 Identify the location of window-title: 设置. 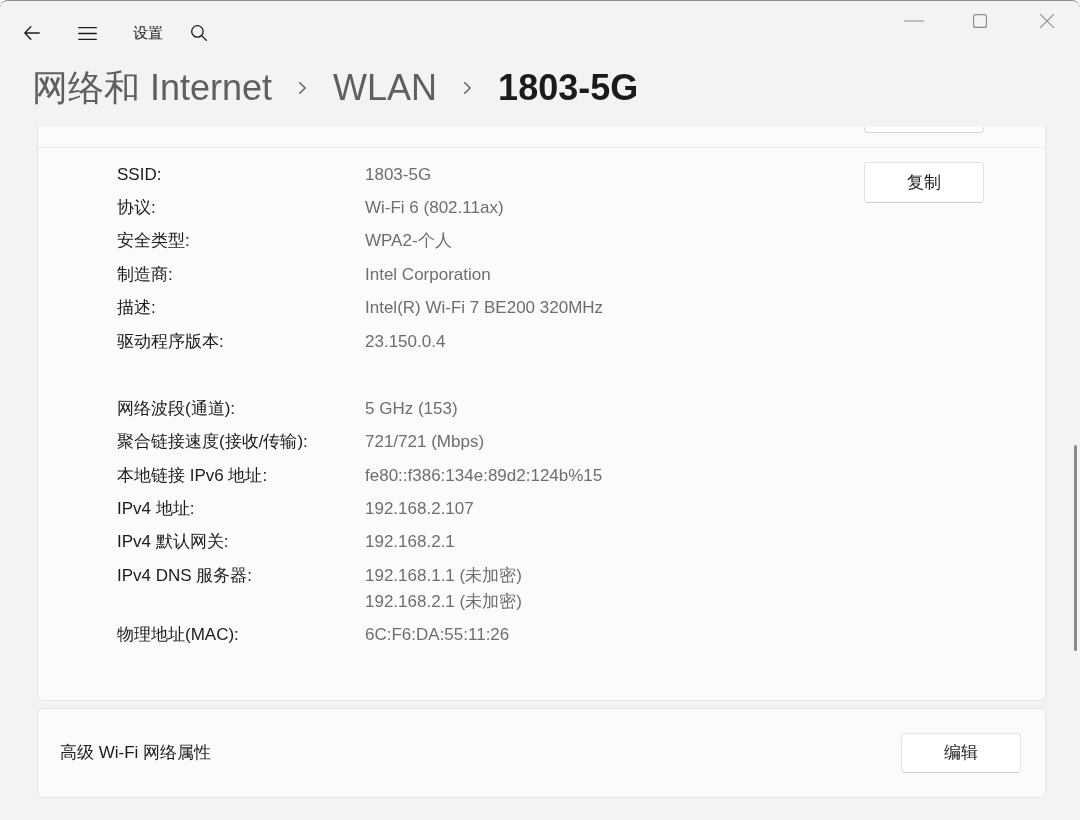
(148, 33).